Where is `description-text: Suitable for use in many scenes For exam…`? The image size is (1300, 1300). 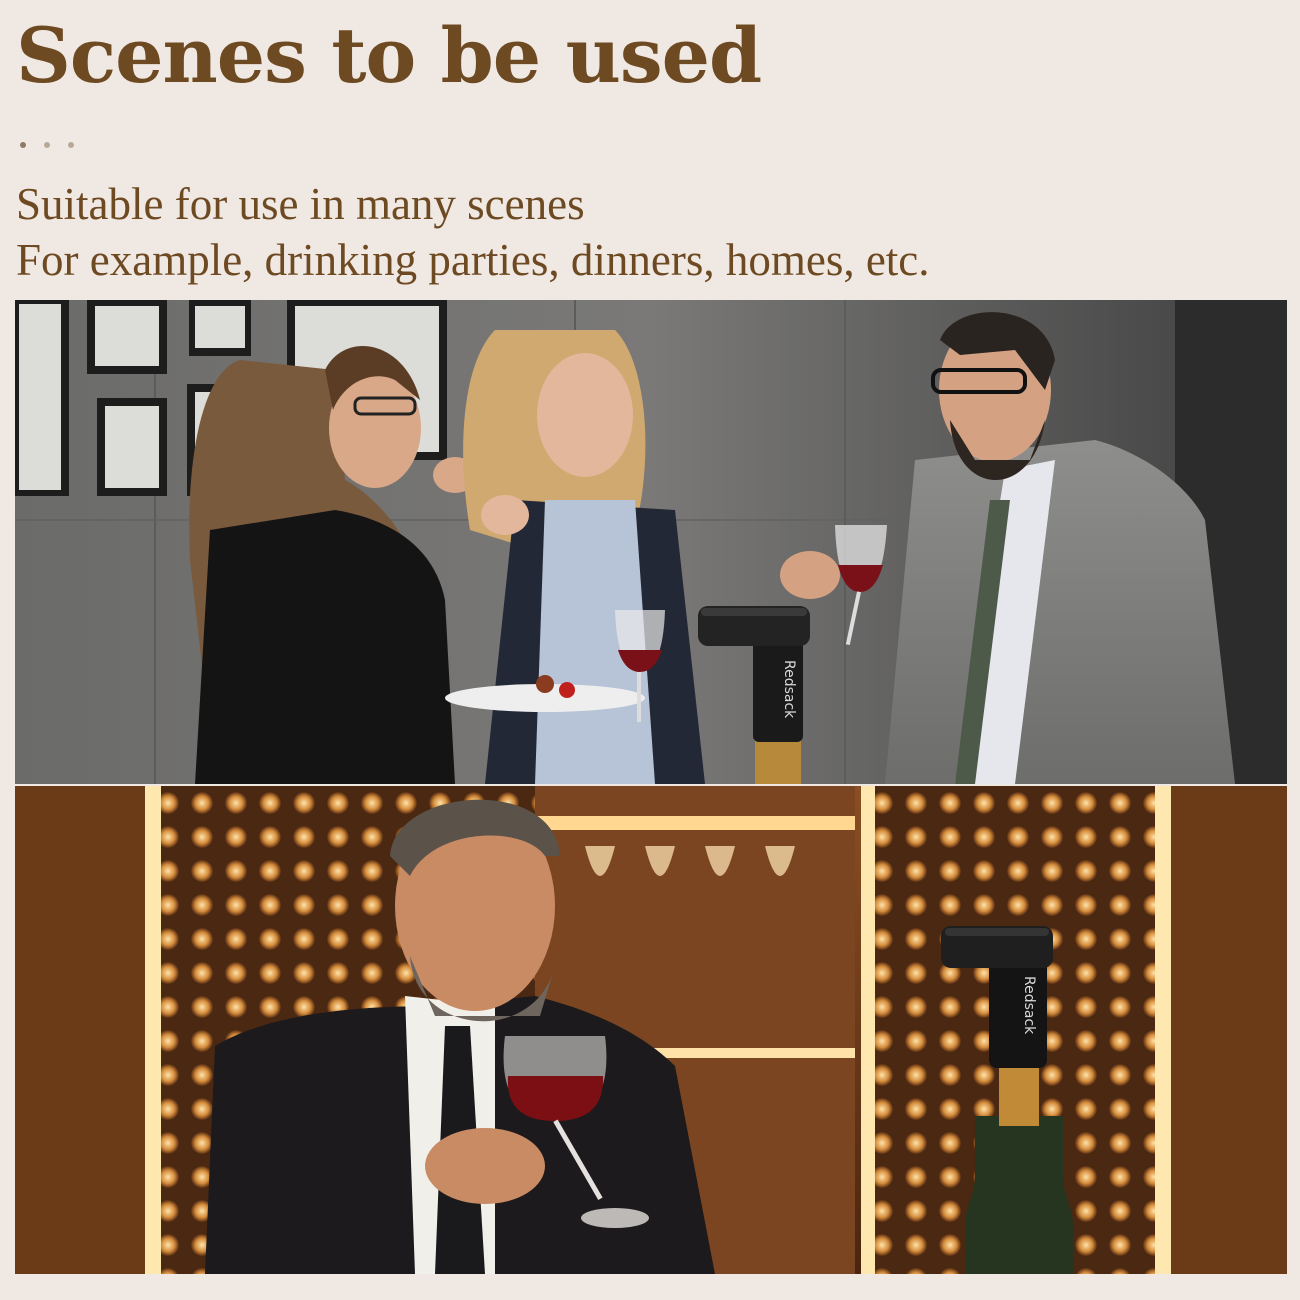 description-text: Suitable for use in many scenes For exam… is located at coordinates (473, 232).